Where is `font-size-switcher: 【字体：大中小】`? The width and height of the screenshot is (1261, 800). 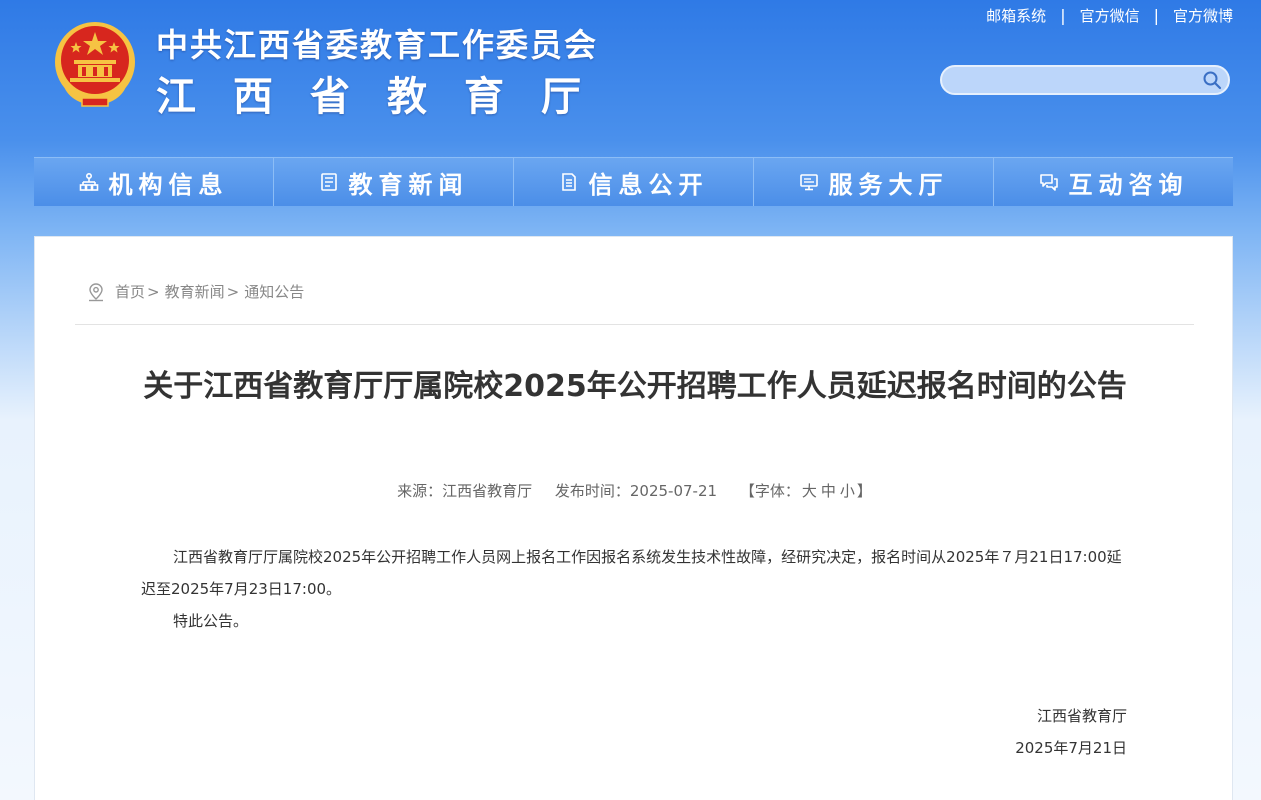
font-size-switcher: 【字体：大中小】 is located at coordinates (806, 491).